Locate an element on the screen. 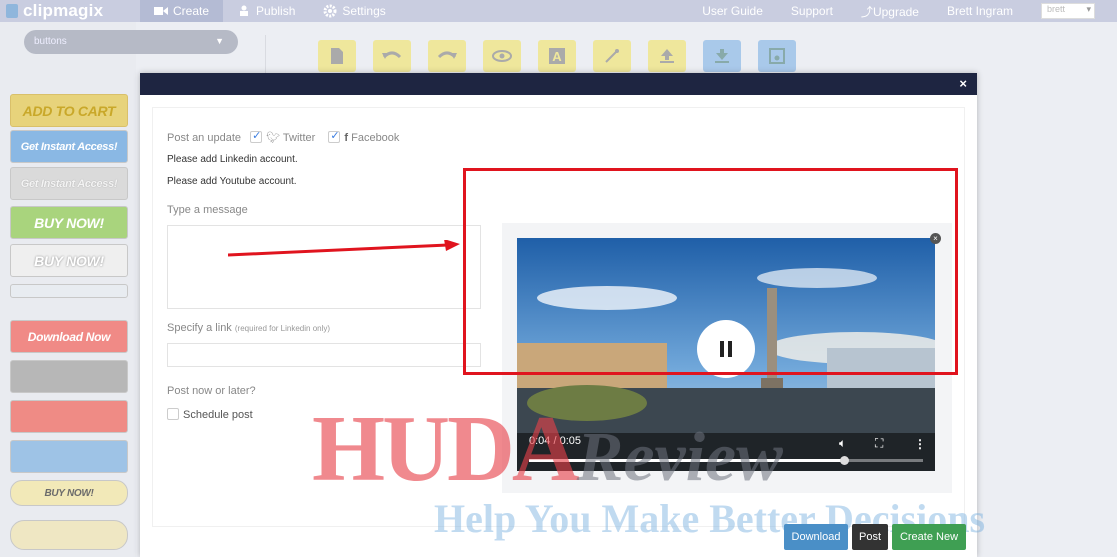  download-toolbar-button is located at coordinates (722, 56).